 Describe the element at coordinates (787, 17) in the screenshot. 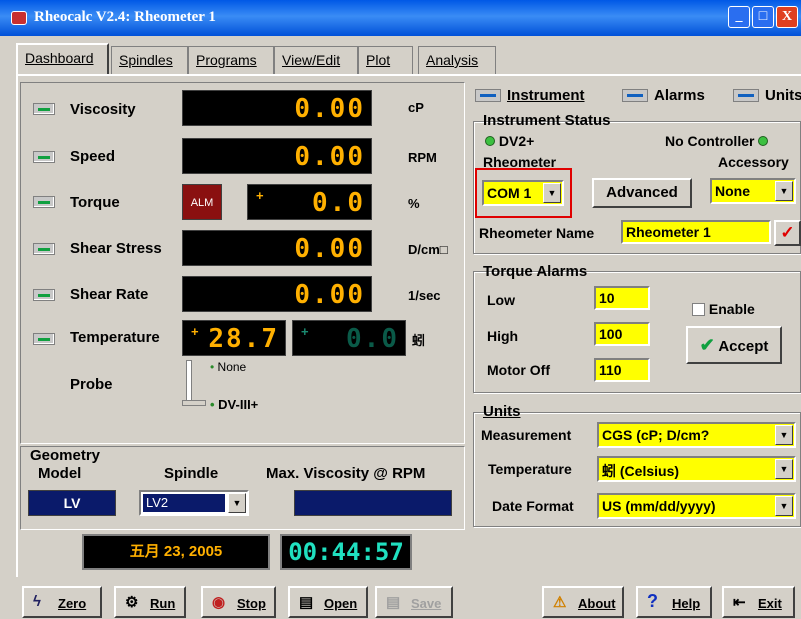

I see `close-button: X` at that location.